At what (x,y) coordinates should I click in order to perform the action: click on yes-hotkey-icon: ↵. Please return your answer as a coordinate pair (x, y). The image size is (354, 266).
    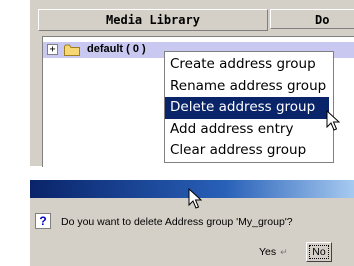
    Looking at the image, I should click on (284, 252).